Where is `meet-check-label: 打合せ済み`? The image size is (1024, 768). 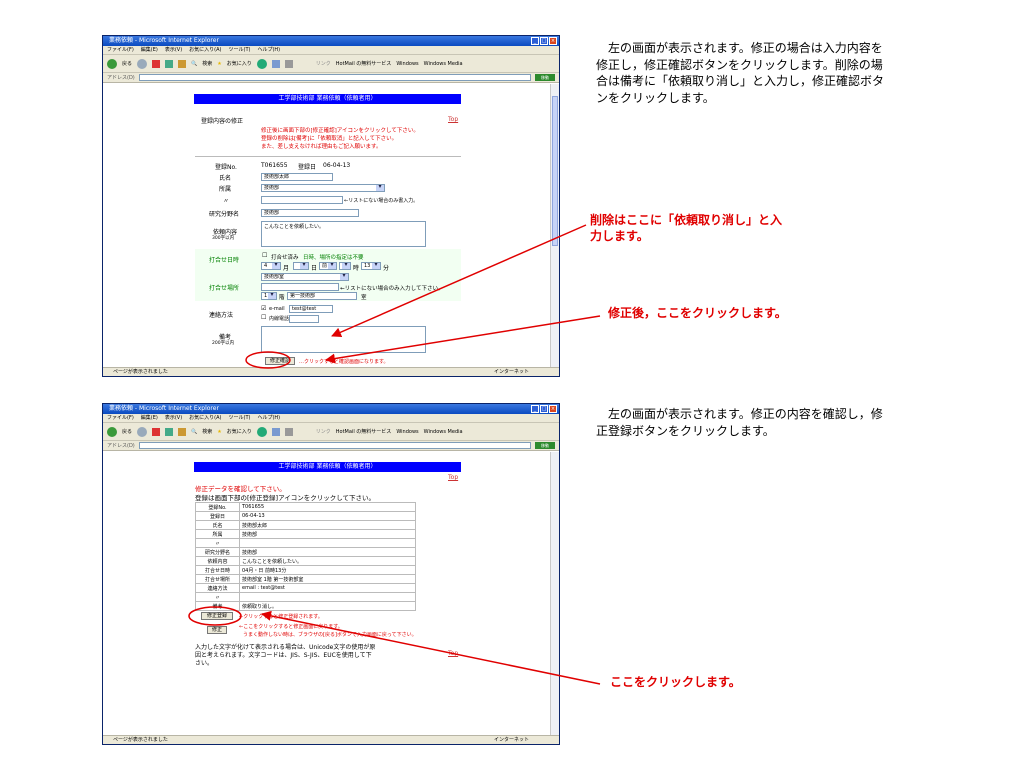 meet-check-label: 打合せ済み is located at coordinates (285, 258).